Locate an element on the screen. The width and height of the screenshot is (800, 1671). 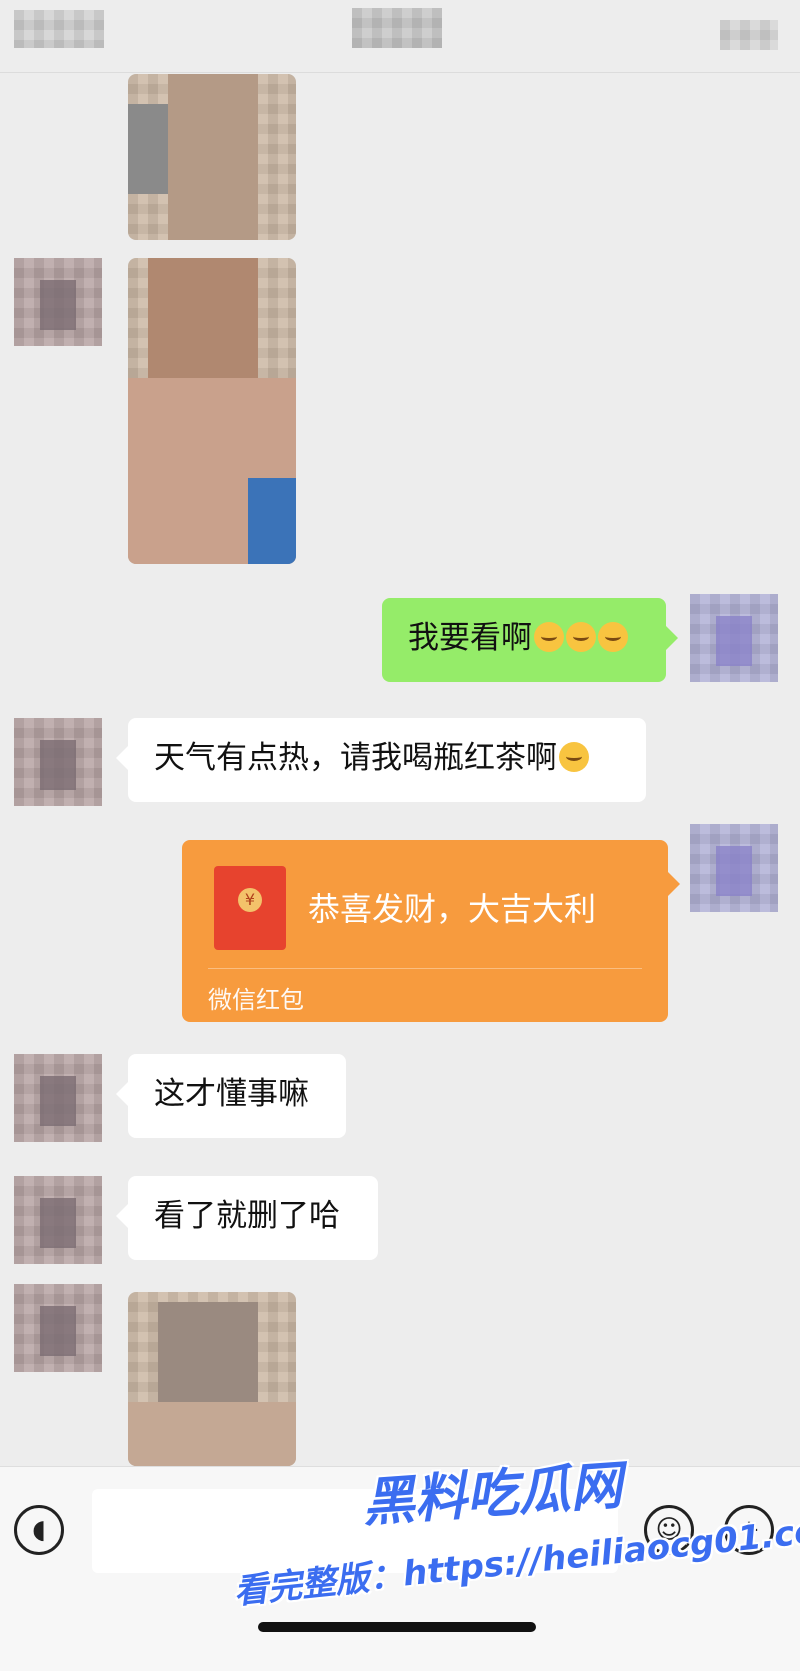
back-button is located at coordinates (59, 29).